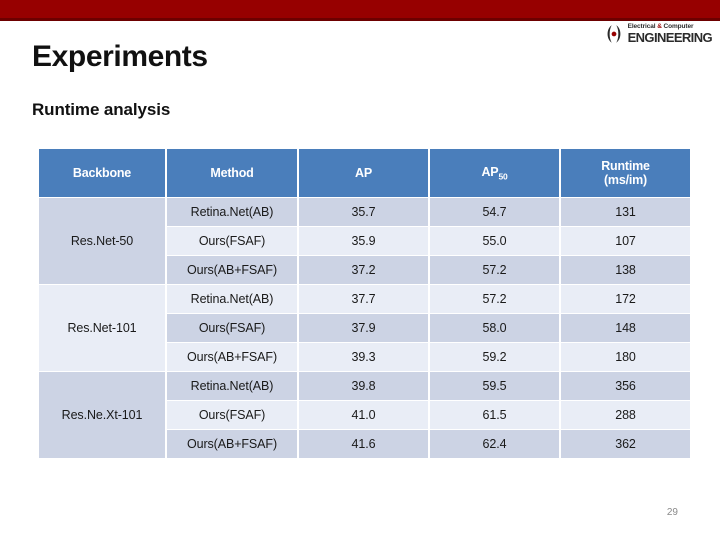 This screenshot has height=540, width=720. Describe the element at coordinates (494, 415) in the screenshot. I see `cell-ap50: 61.5` at that location.